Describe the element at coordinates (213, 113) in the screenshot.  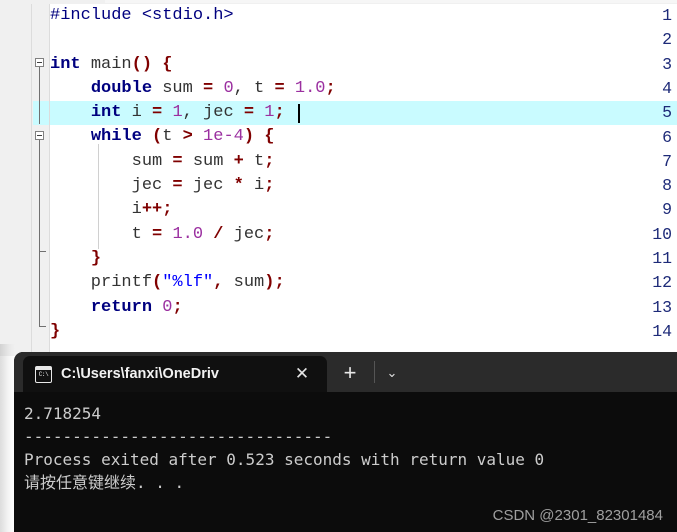
I see `code-token: , jec` at that location.